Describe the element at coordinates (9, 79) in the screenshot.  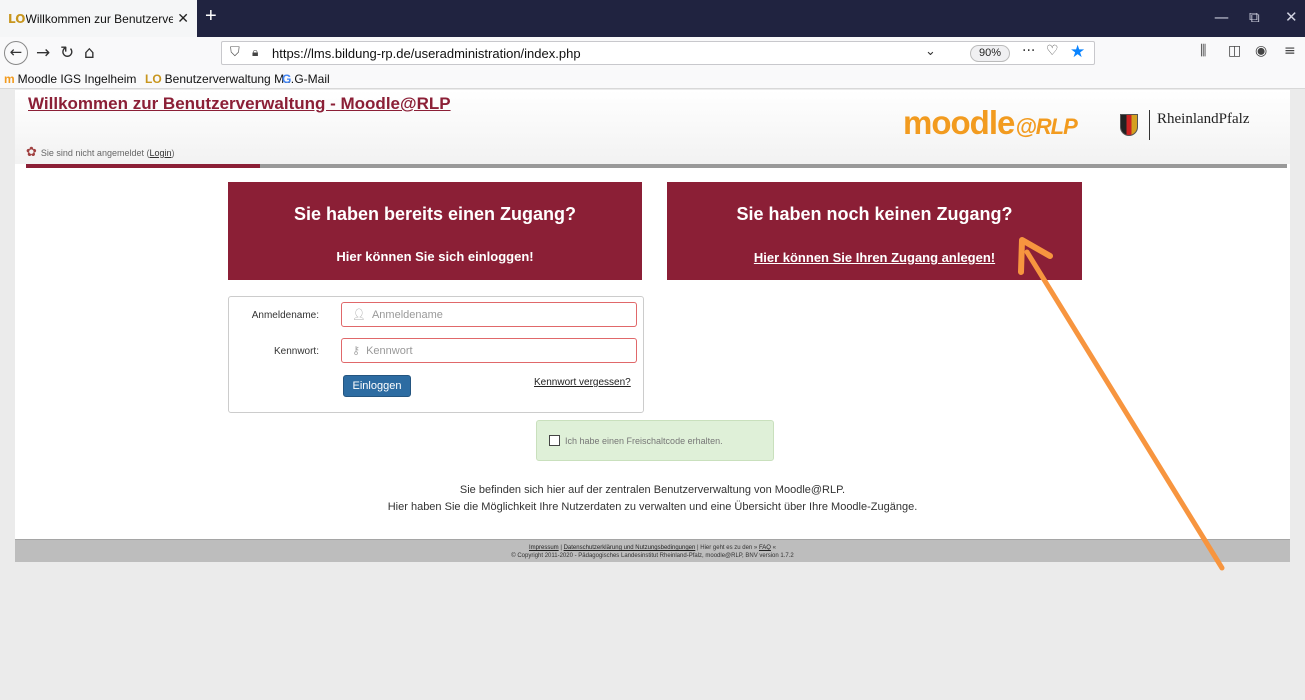
I see `moodle-icon: m` at that location.